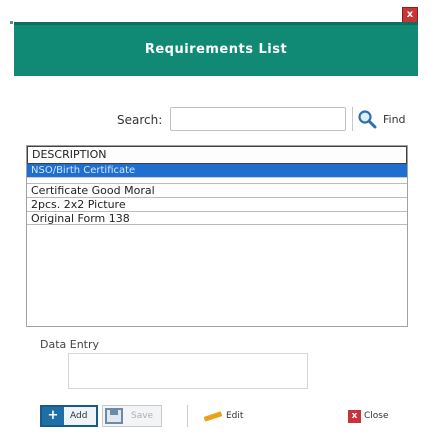 The height and width of the screenshot is (448, 431). Describe the element at coordinates (140, 120) in the screenshot. I see `search-label: Search:` at that location.